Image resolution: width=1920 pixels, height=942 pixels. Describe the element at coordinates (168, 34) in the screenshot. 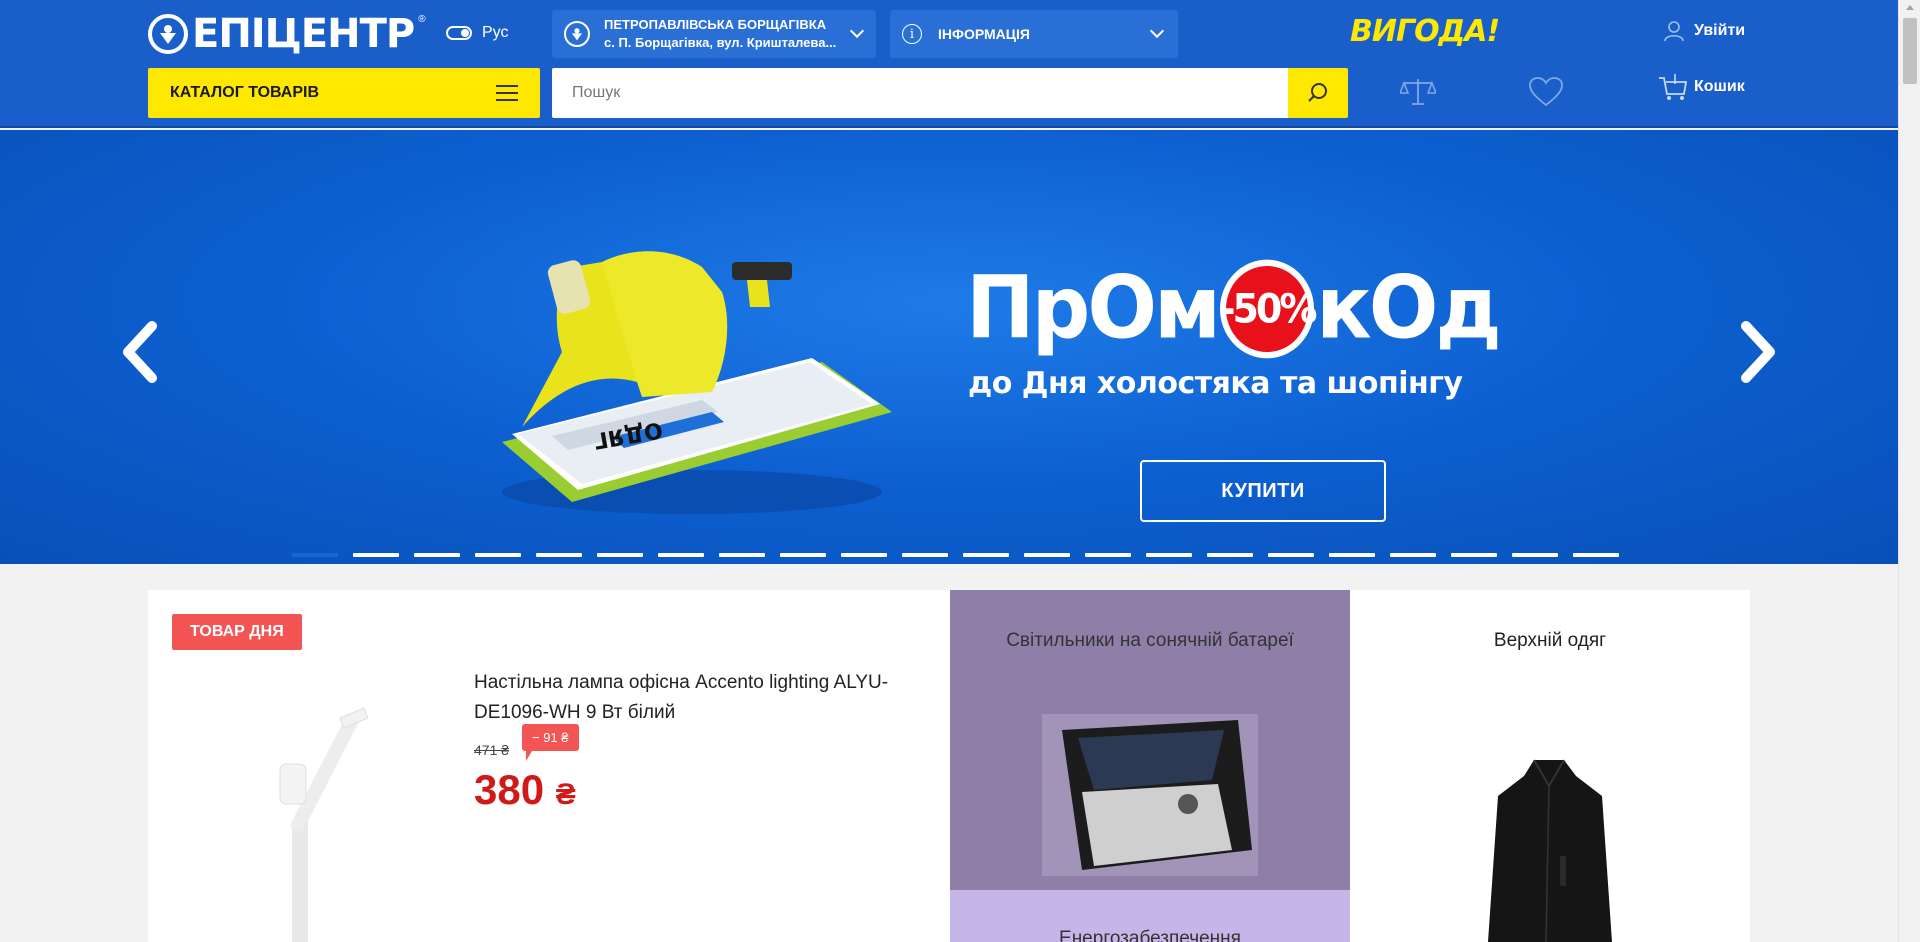

I see `logo-mark-icon` at that location.